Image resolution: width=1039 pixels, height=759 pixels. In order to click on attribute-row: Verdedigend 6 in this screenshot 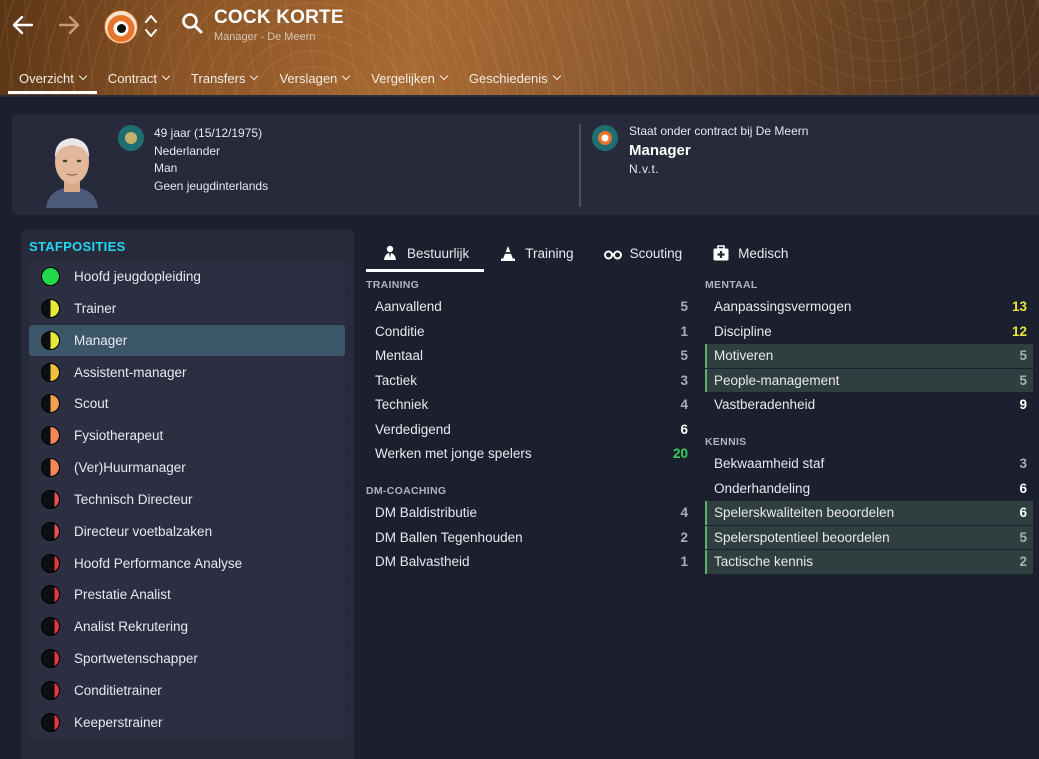, I will do `click(530, 430)`.